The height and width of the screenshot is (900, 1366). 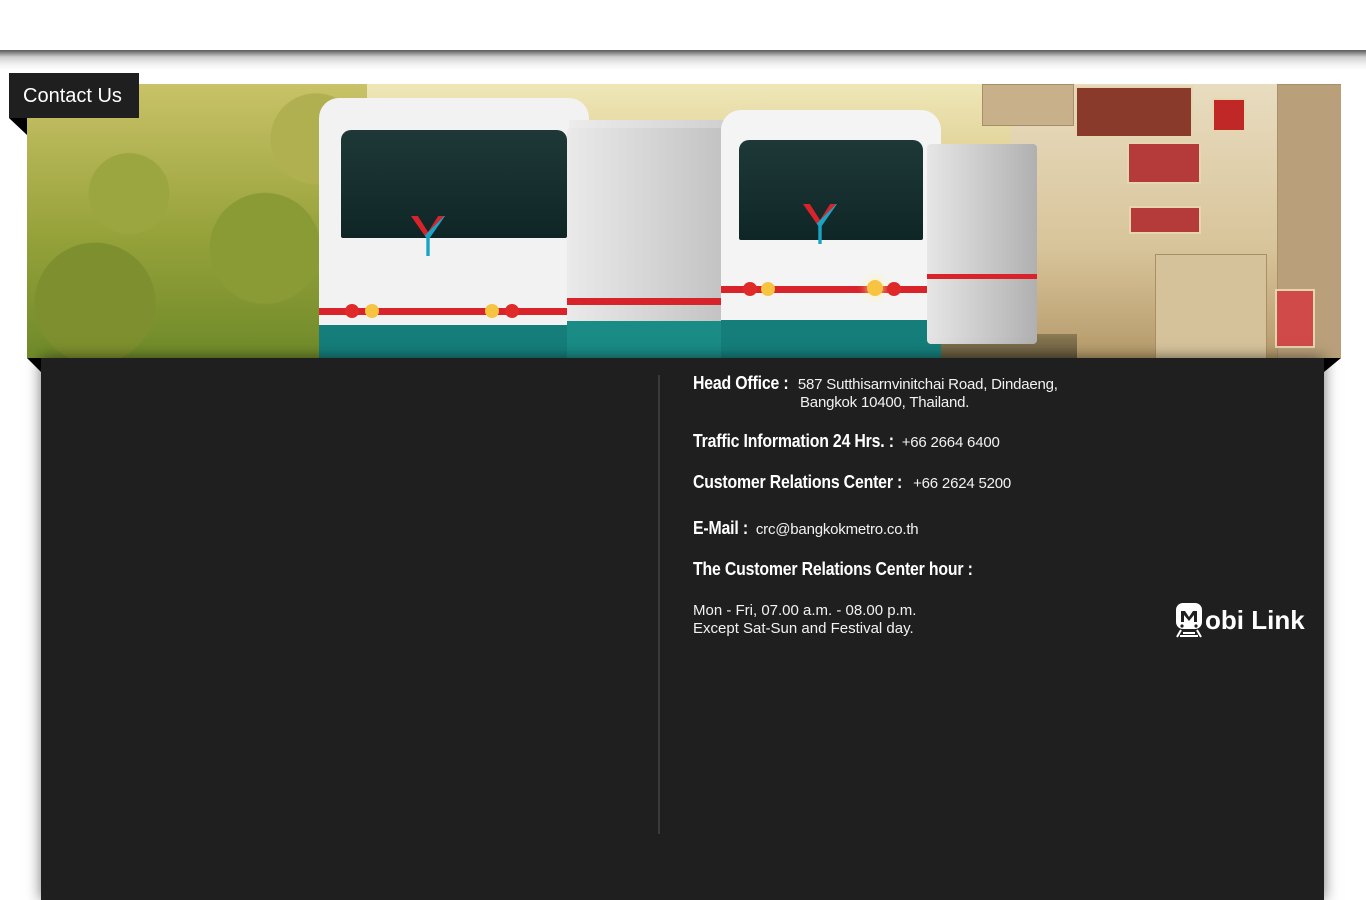 What do you see at coordinates (837, 529) in the screenshot?
I see `email-link: crc@bangkokmetro.co.th` at bounding box center [837, 529].